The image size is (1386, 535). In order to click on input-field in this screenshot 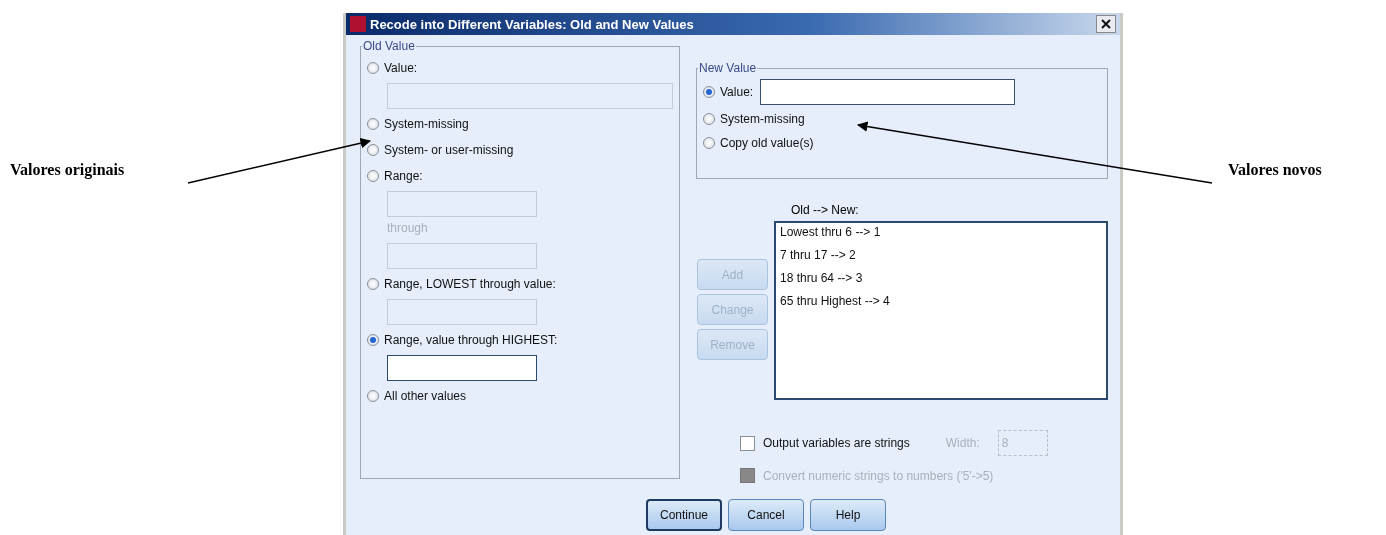, I will do `click(462, 368)`.